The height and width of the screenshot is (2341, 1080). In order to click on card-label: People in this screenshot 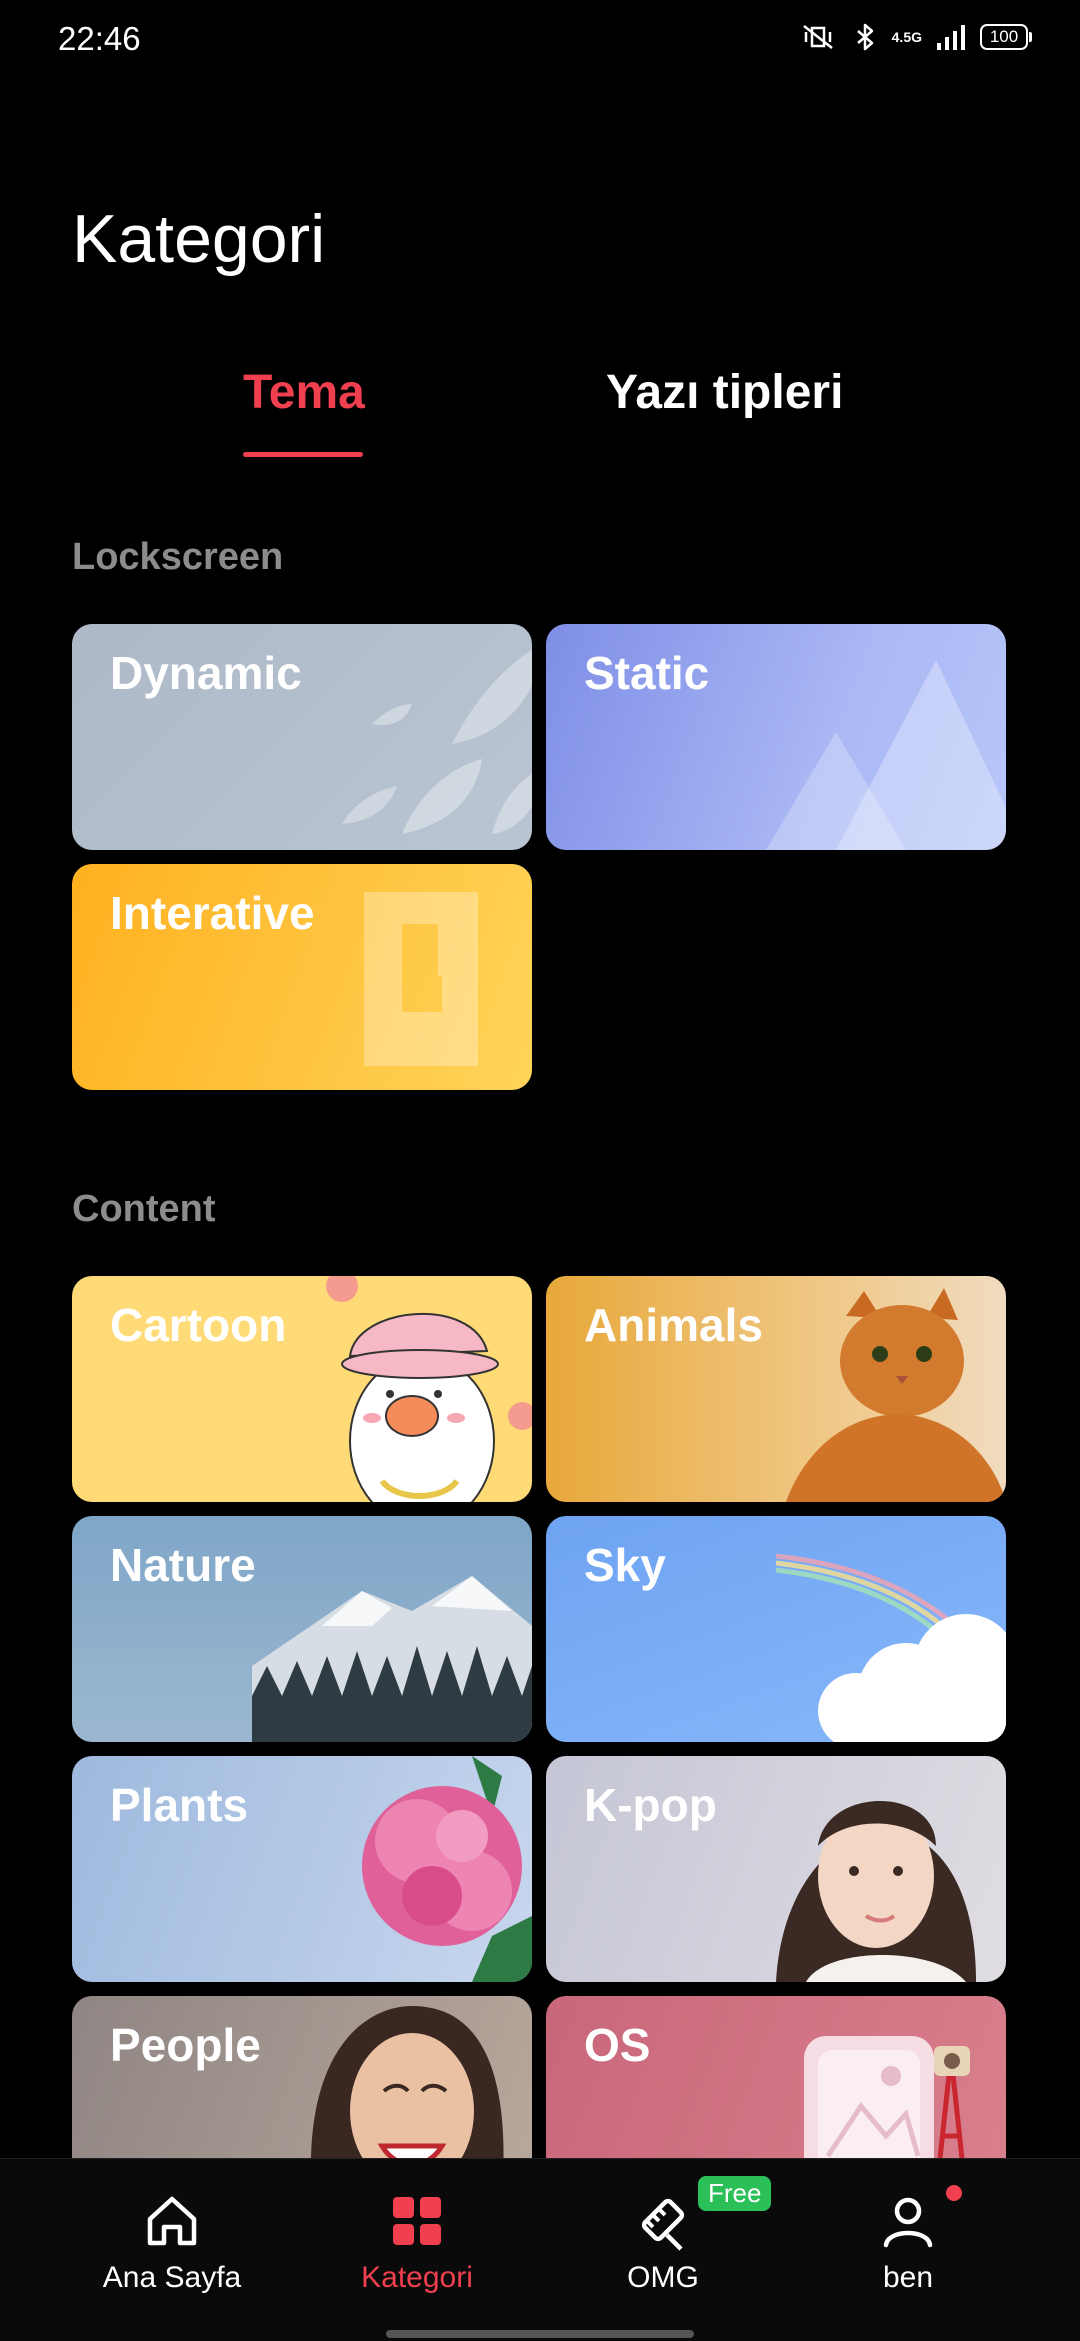, I will do `click(185, 2045)`.